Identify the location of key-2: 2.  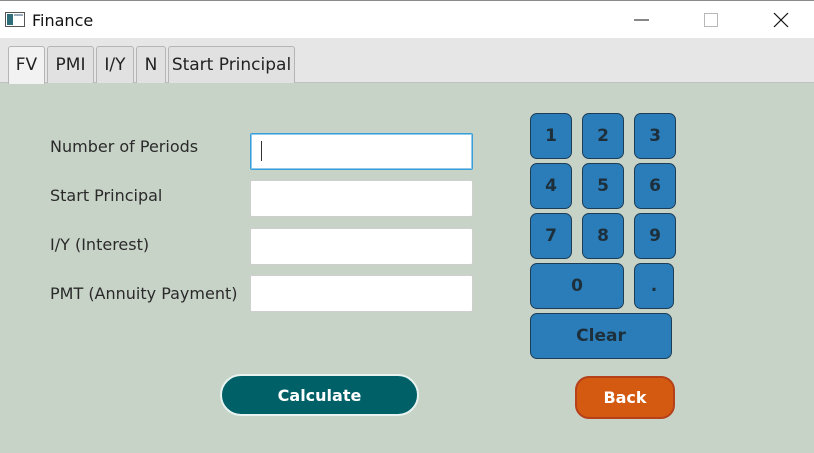
(603, 136).